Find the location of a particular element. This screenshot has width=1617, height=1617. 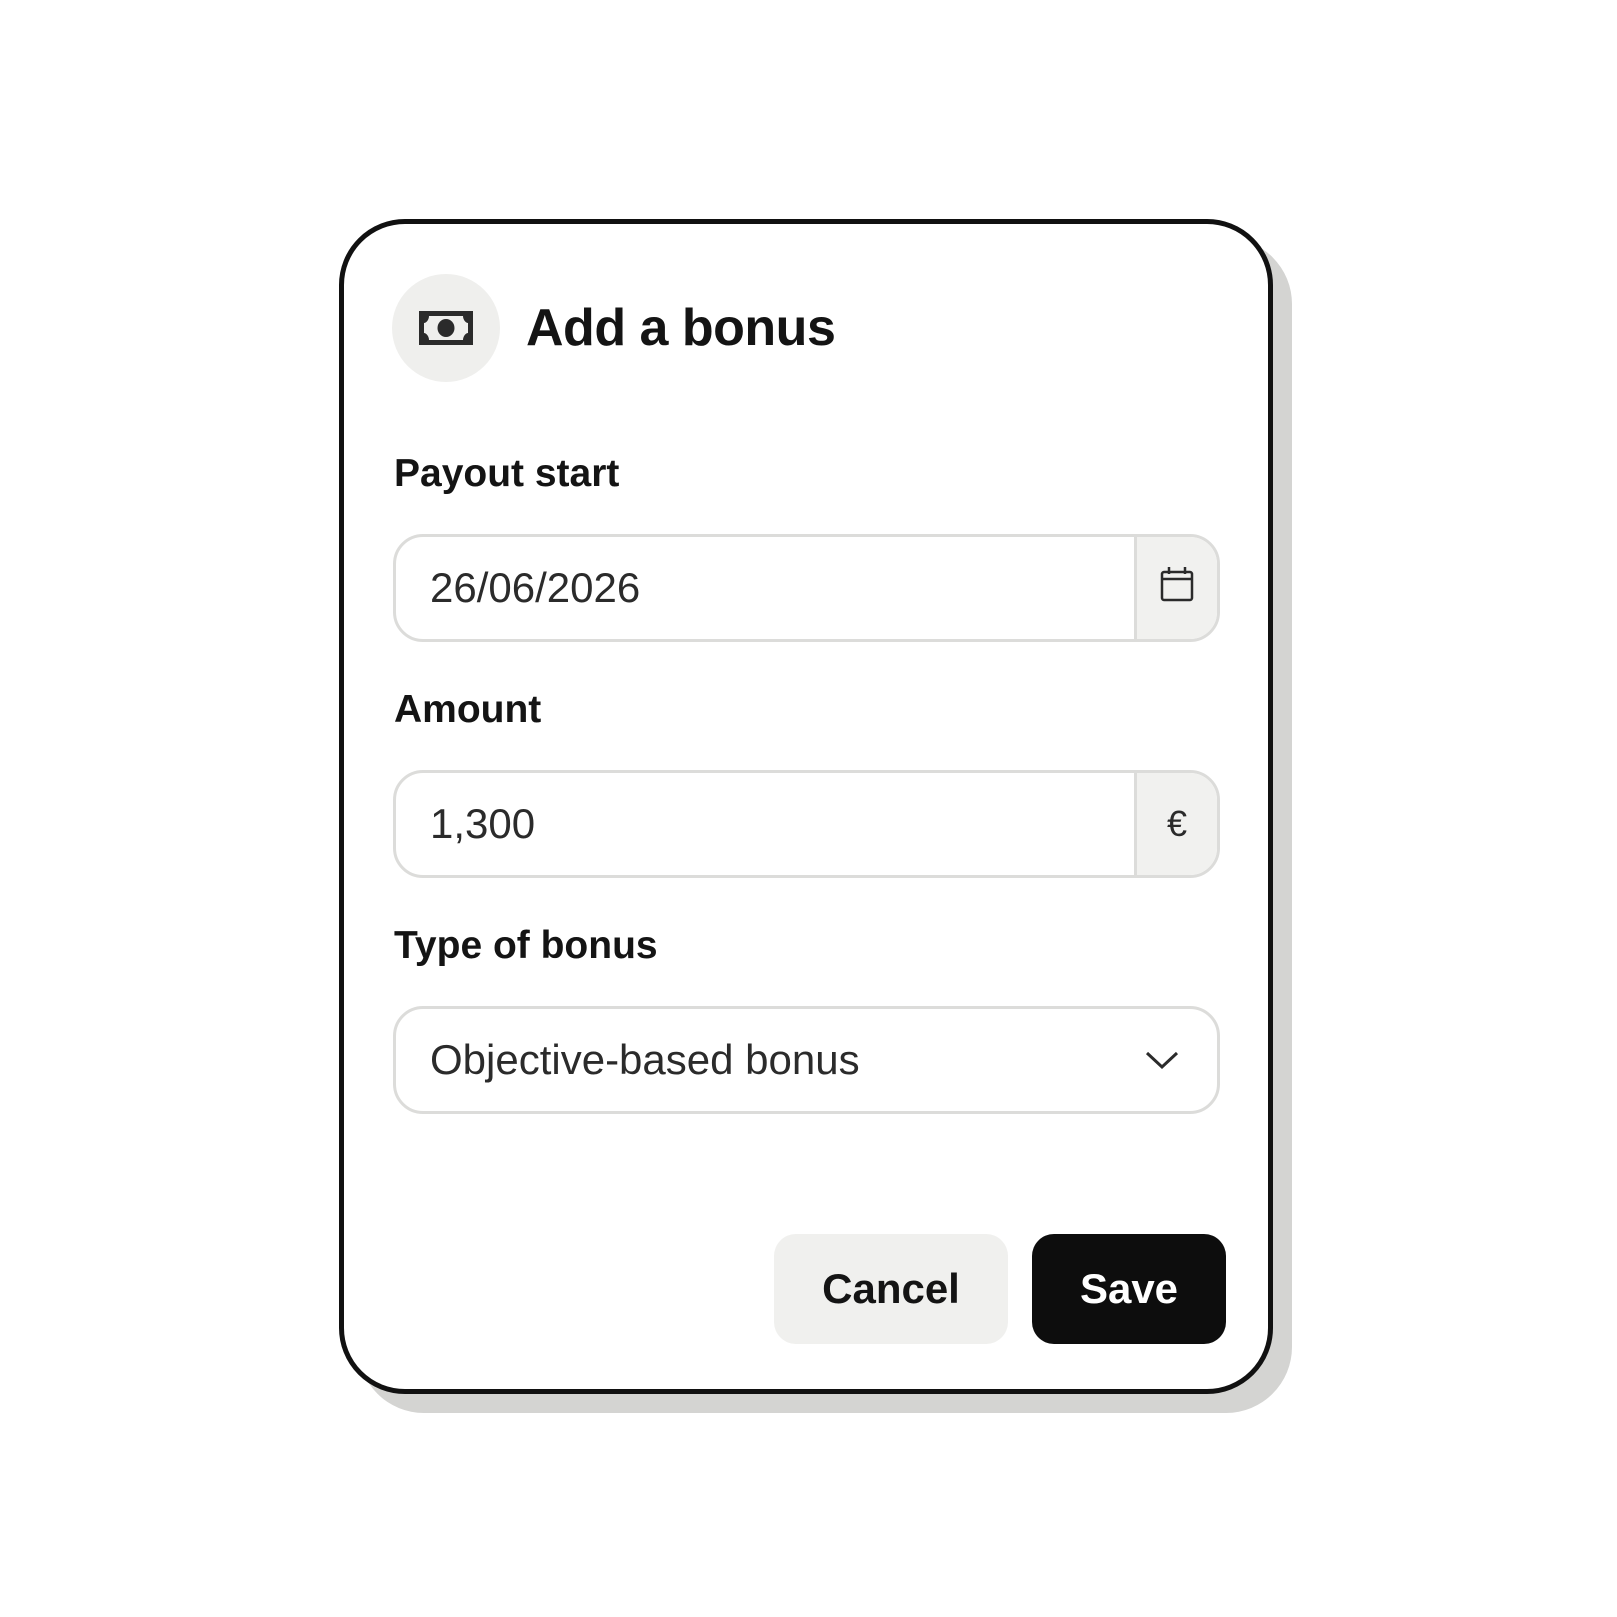

bonus-type-select: Objective-based bonus is located at coordinates (806, 1060).